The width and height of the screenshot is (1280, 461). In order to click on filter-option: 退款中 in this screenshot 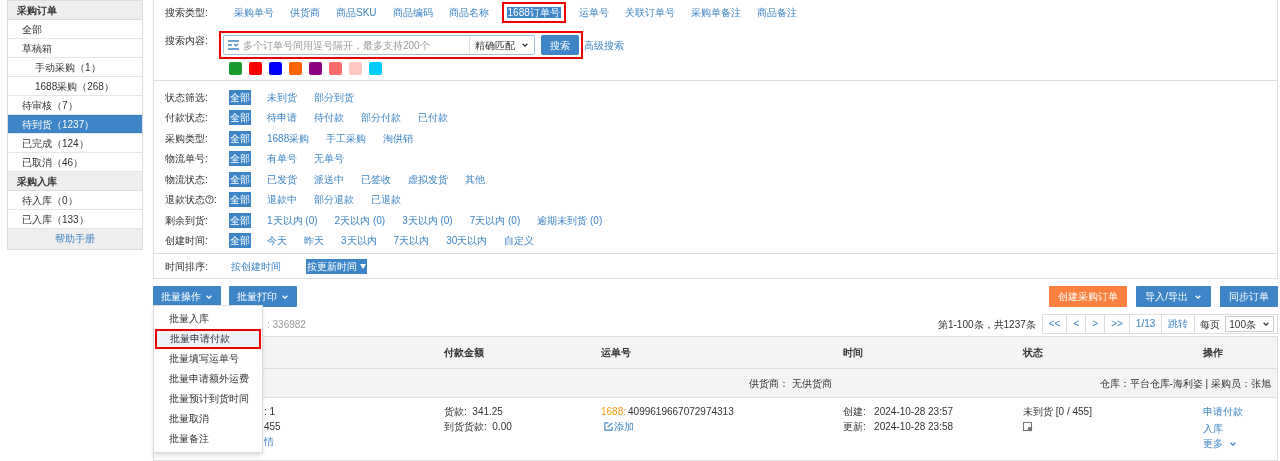, I will do `click(282, 200)`.